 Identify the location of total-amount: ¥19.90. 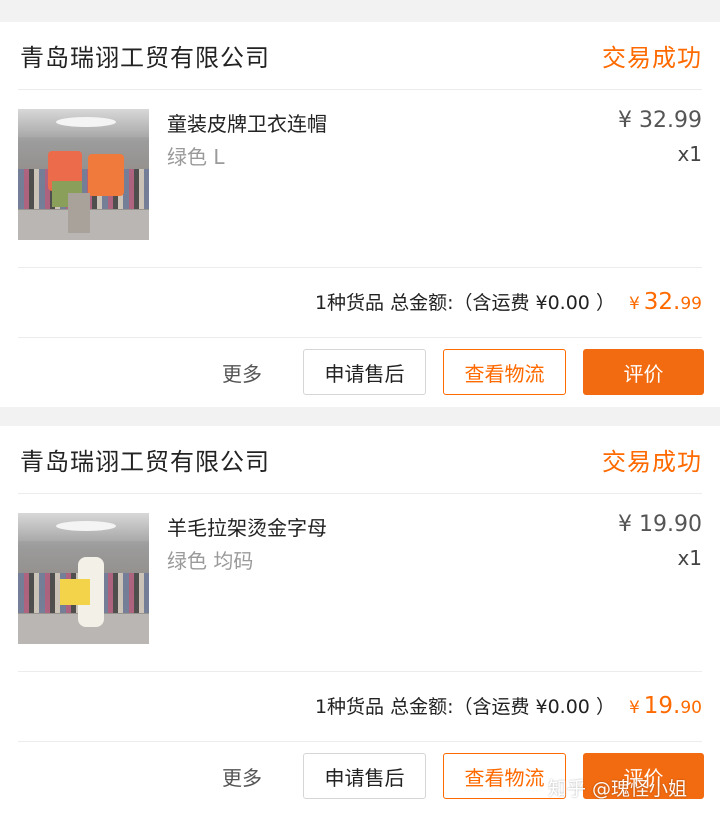
(665, 706).